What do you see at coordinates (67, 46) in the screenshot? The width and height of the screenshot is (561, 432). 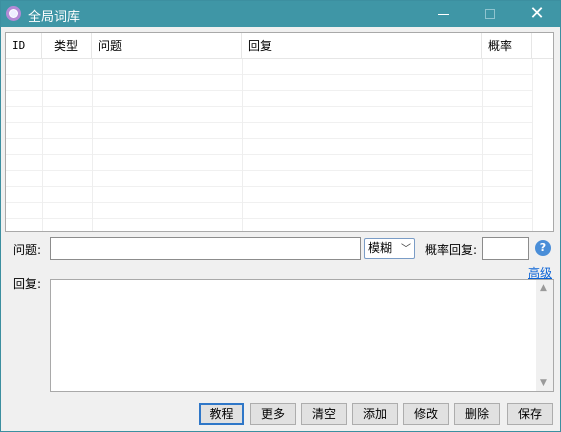 I see `column-header-type: 类型` at bounding box center [67, 46].